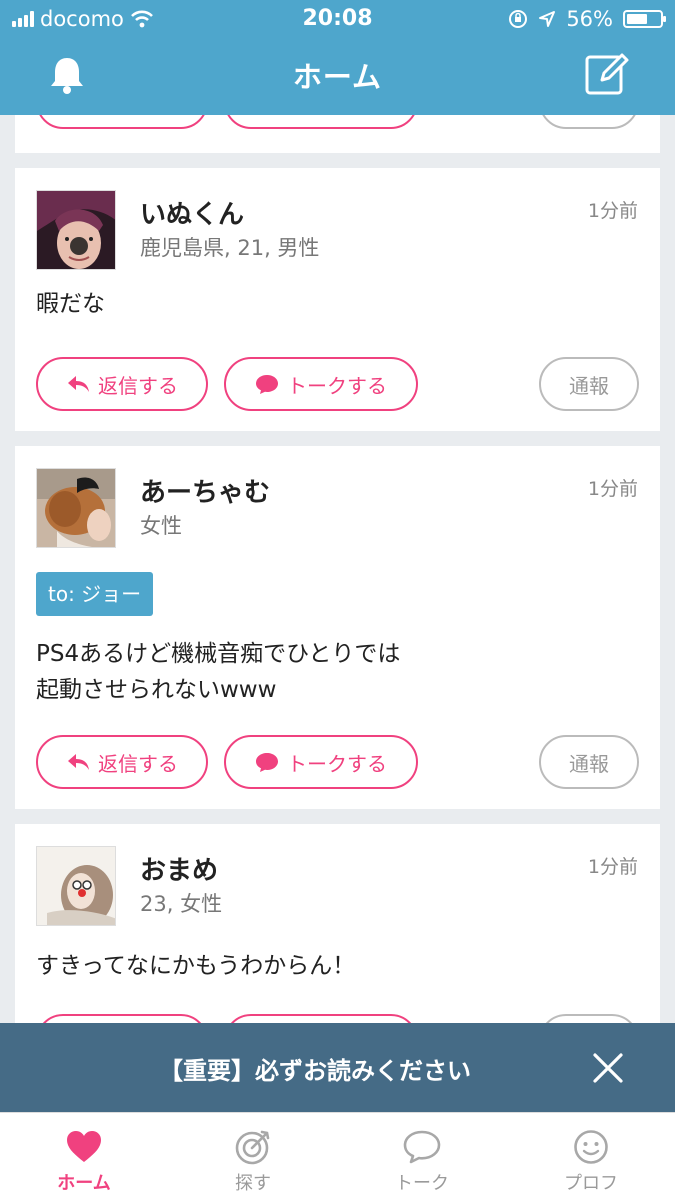 The image size is (675, 1200). Describe the element at coordinates (84, 1146) in the screenshot. I see `heart-icon` at that location.